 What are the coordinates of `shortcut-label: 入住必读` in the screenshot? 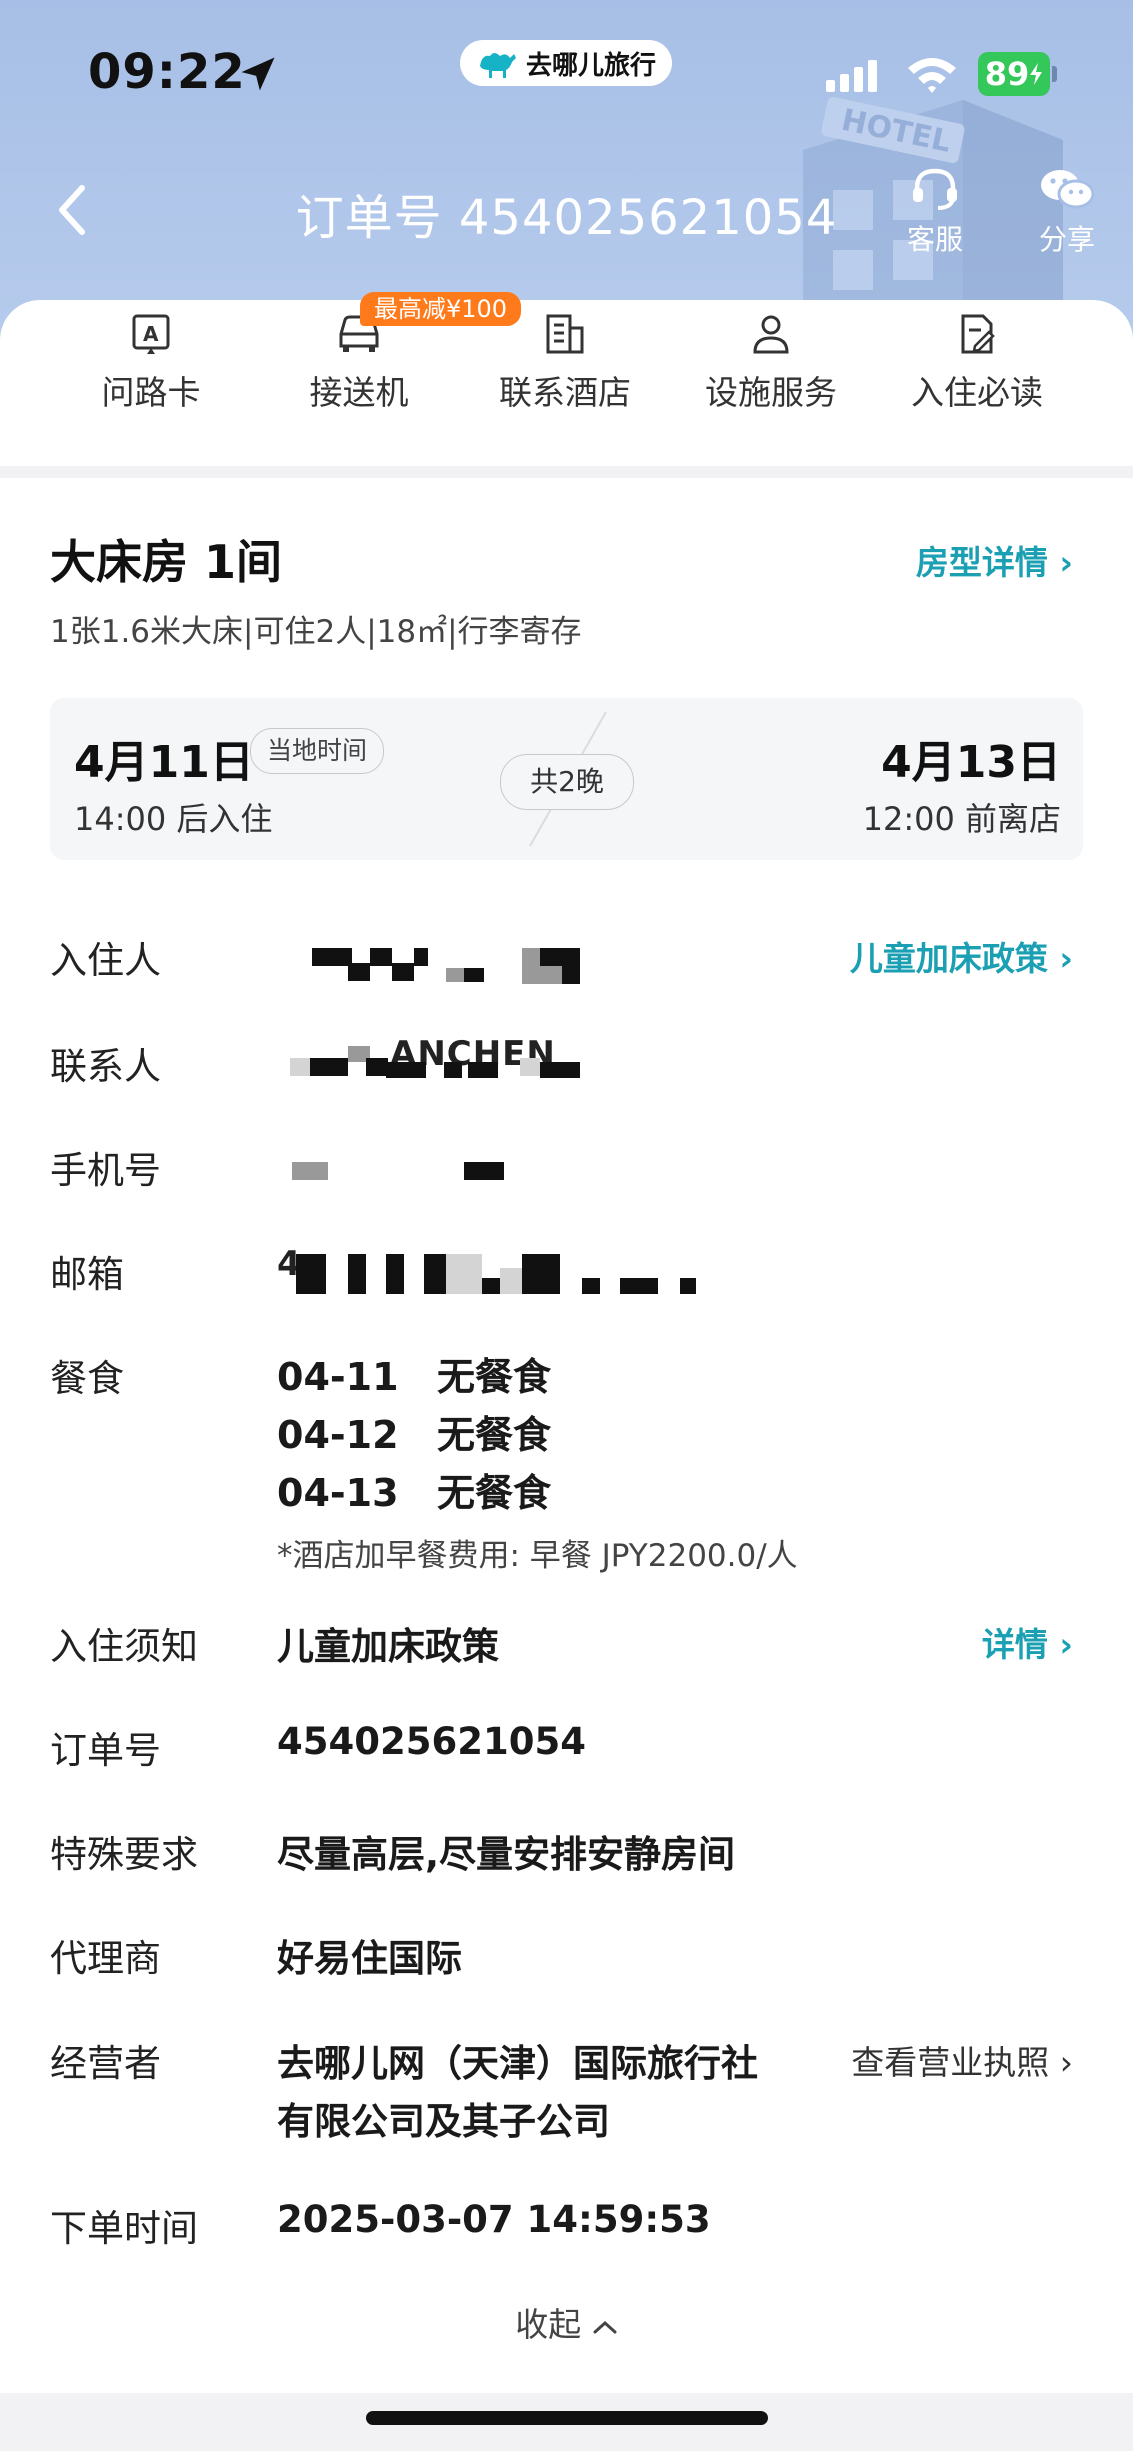 It's located at (977, 392).